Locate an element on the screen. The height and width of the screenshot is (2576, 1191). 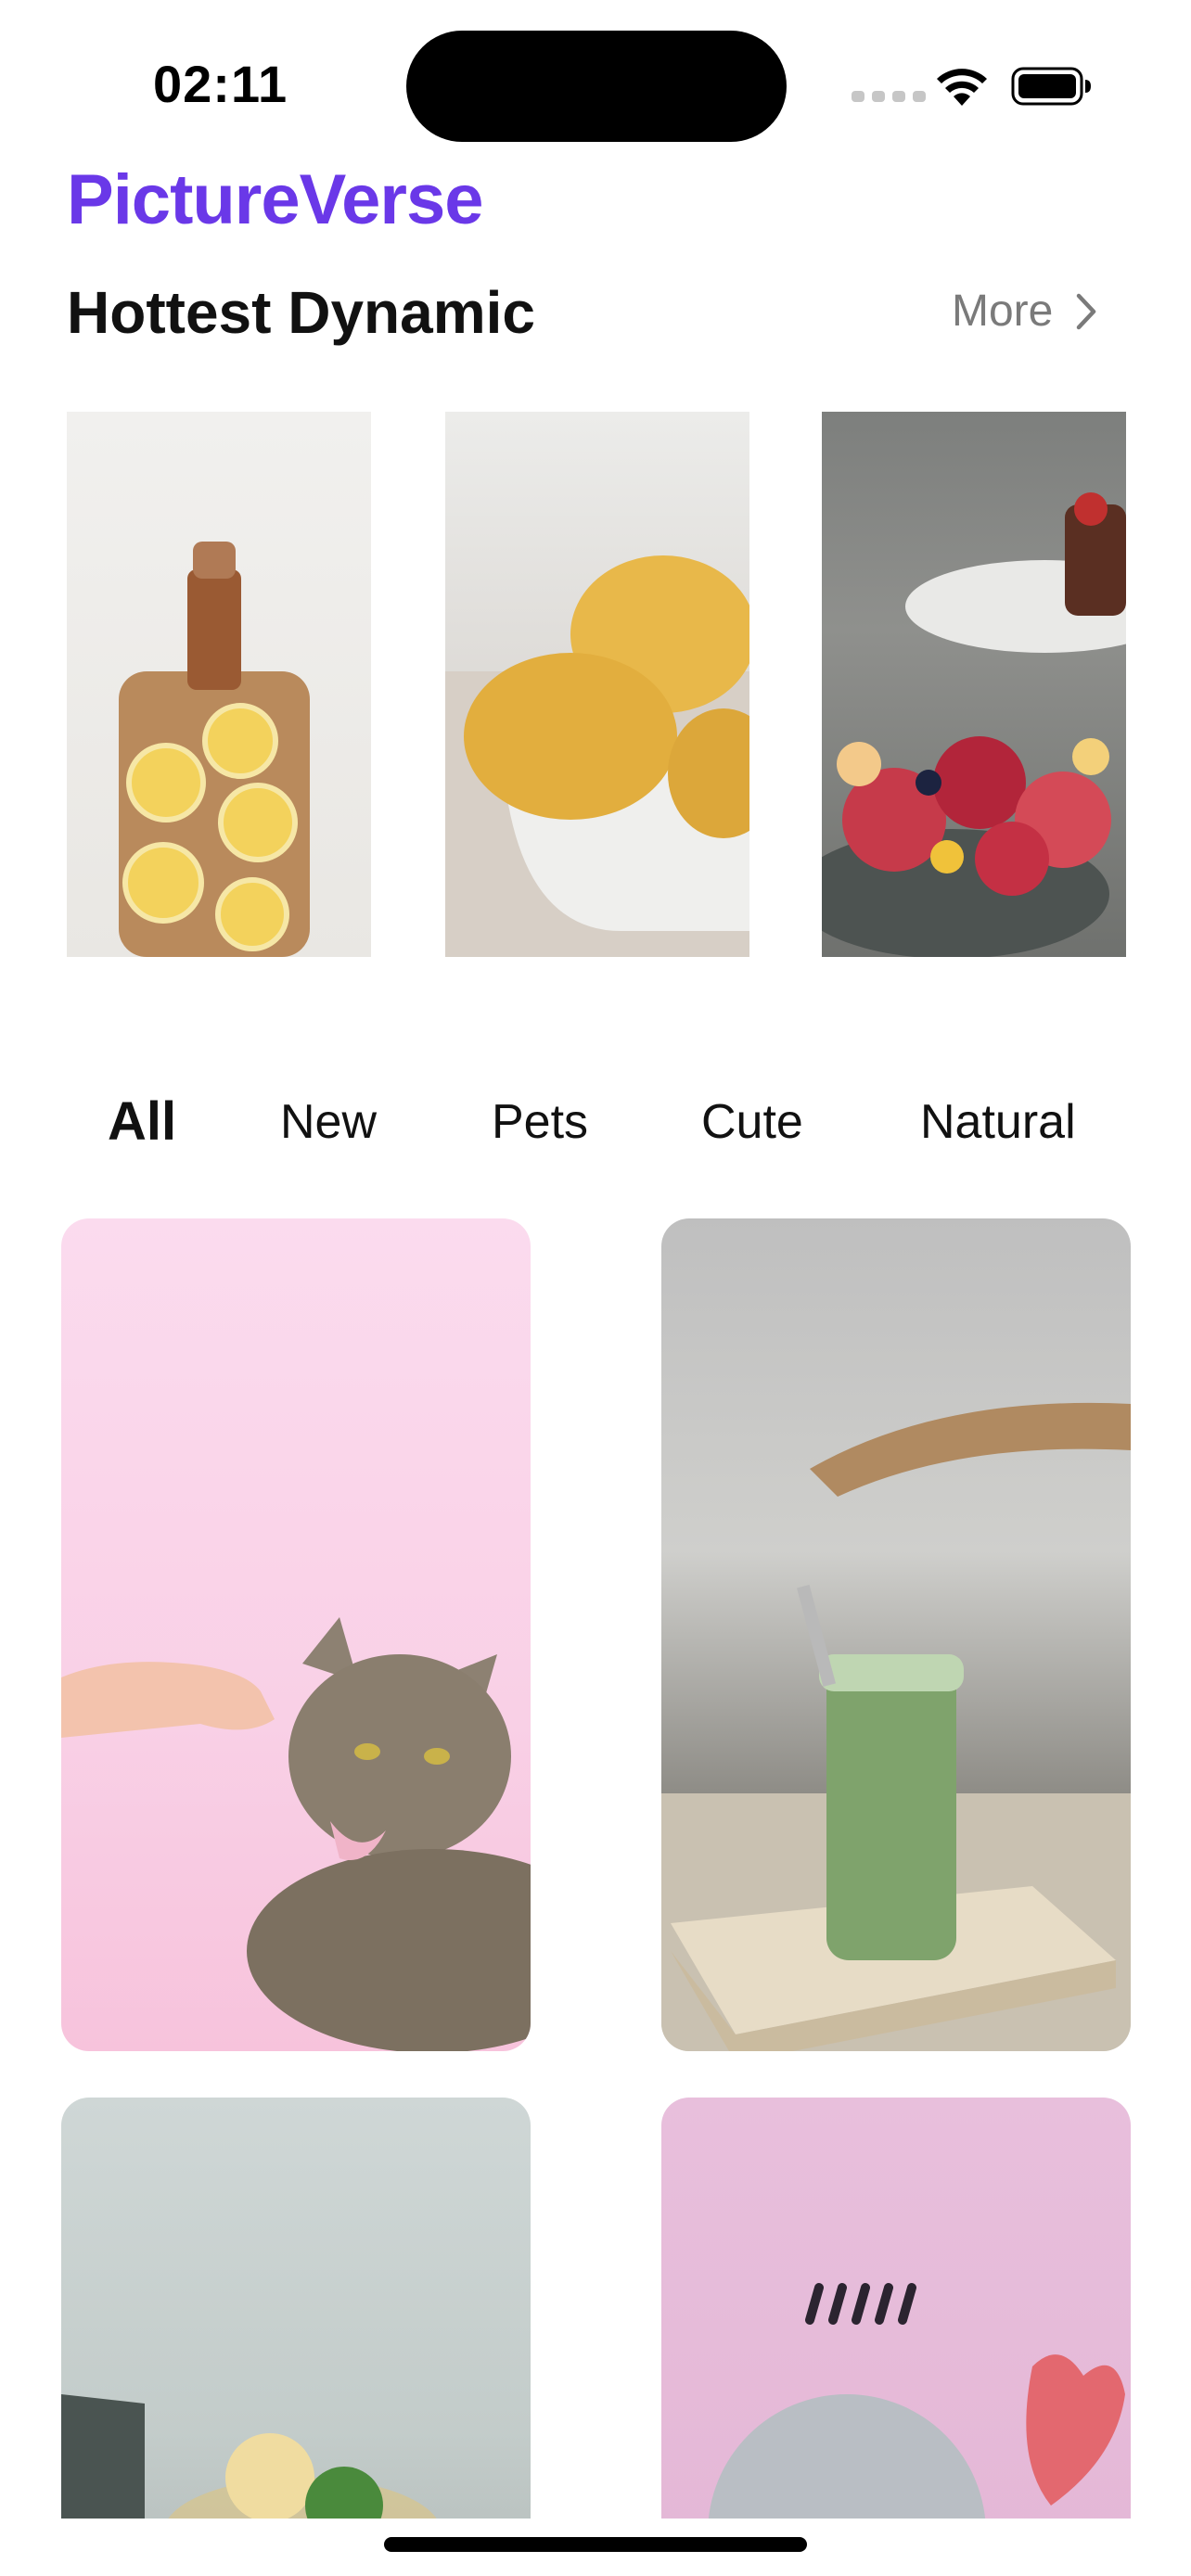
cellular-signal-icon is located at coordinates (889, 97).